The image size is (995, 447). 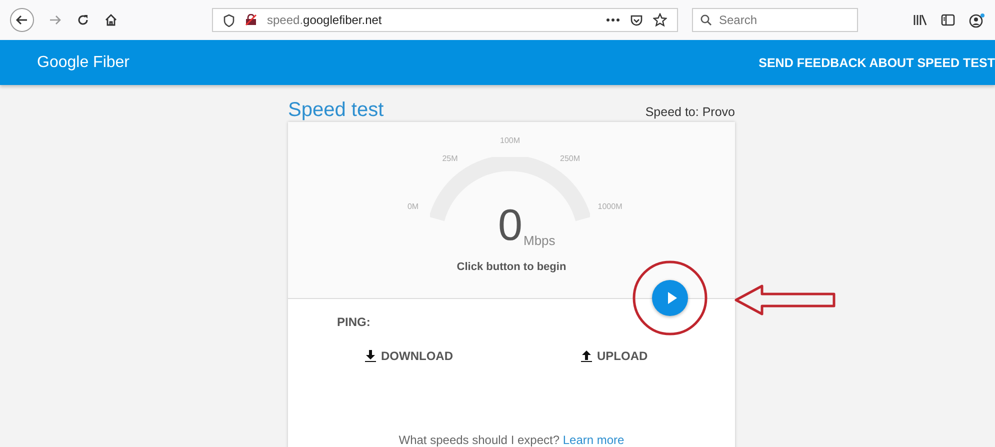 What do you see at coordinates (948, 20) in the screenshot?
I see `sidebar-icon` at bounding box center [948, 20].